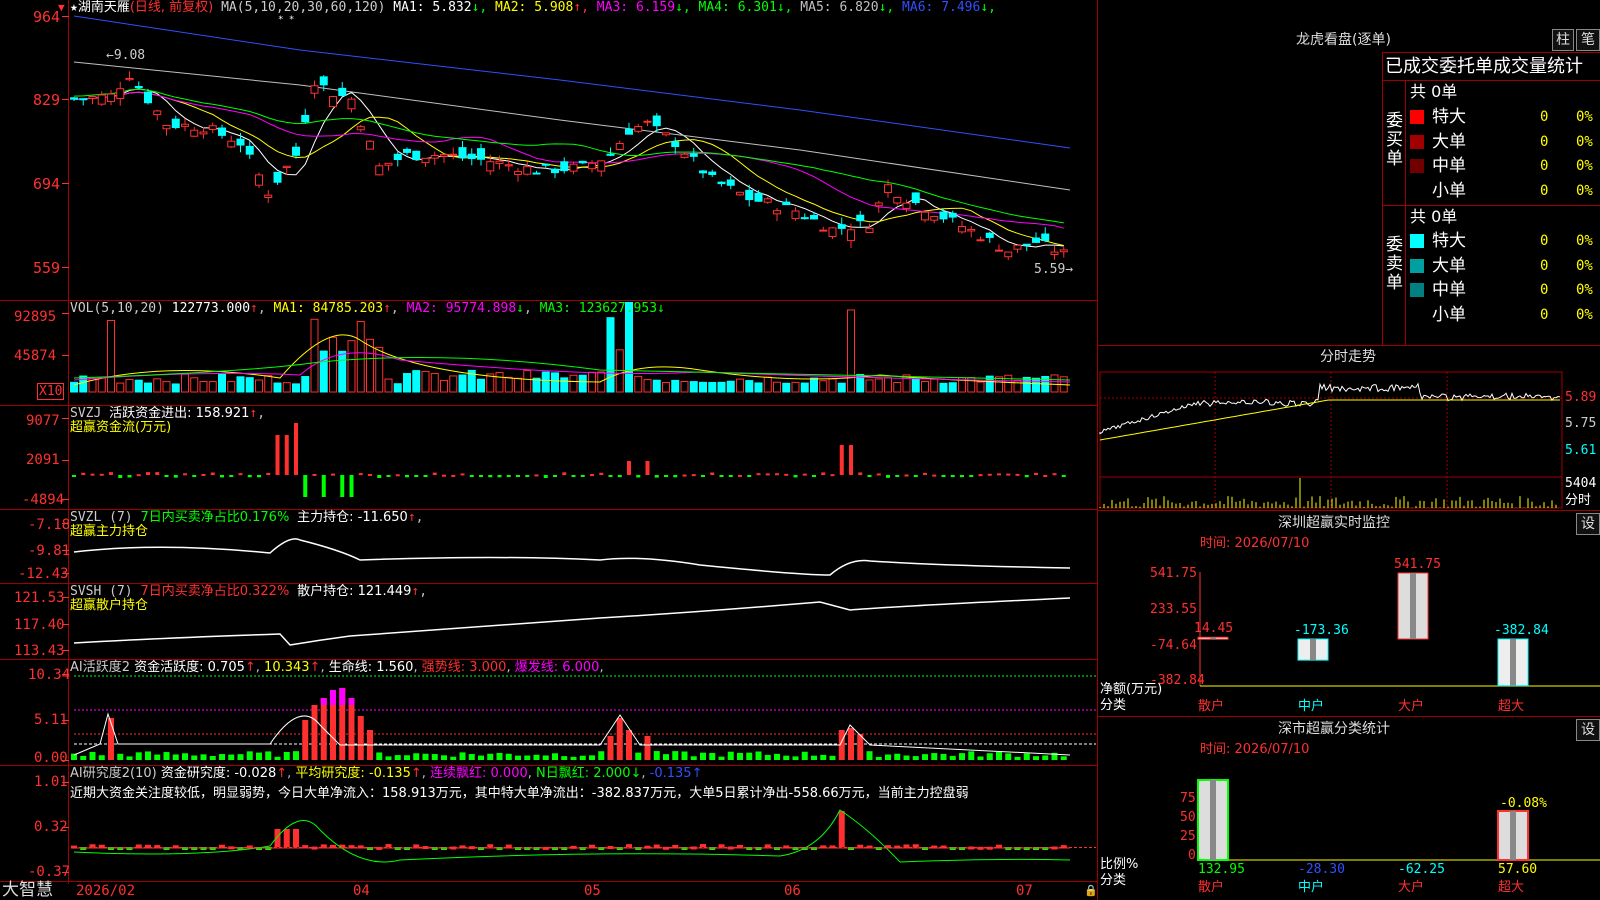 The image size is (1600, 900). What do you see at coordinates (1091, 891) in the screenshot?
I see `lock-icon: 🔒` at bounding box center [1091, 891].